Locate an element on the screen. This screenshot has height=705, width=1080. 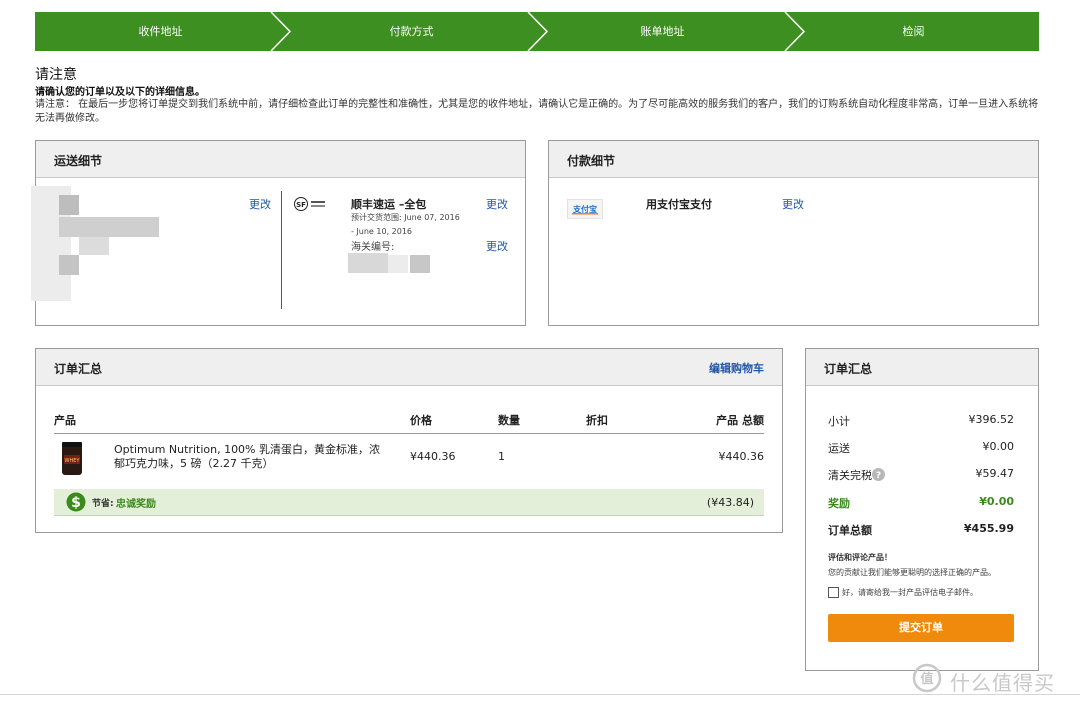
product-image: WHEY is located at coordinates (72, 459).